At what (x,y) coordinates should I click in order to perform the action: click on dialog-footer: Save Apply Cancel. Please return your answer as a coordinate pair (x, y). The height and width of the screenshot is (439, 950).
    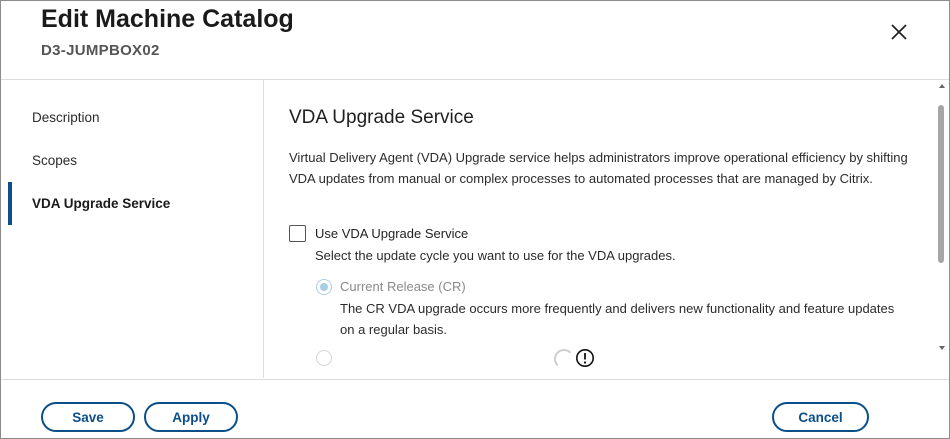
    Looking at the image, I should click on (475, 409).